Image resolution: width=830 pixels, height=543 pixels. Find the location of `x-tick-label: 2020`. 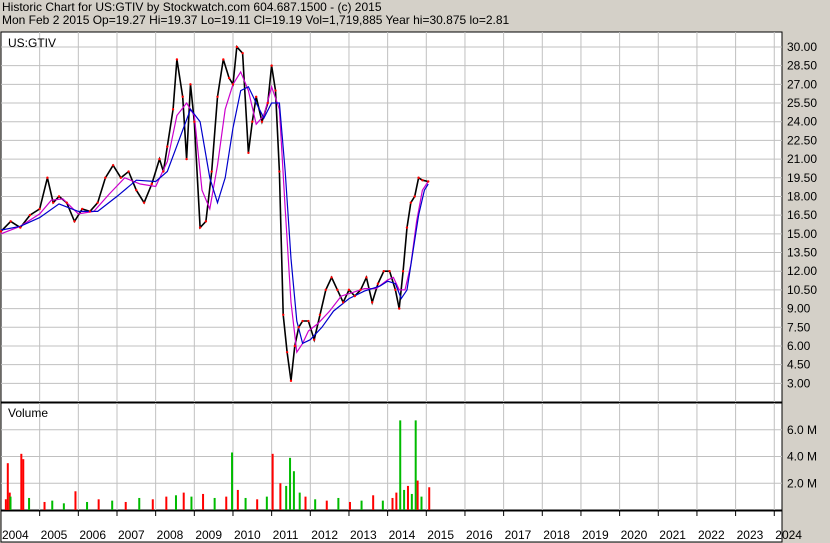

x-tick-label: 2020 is located at coordinates (634, 535).